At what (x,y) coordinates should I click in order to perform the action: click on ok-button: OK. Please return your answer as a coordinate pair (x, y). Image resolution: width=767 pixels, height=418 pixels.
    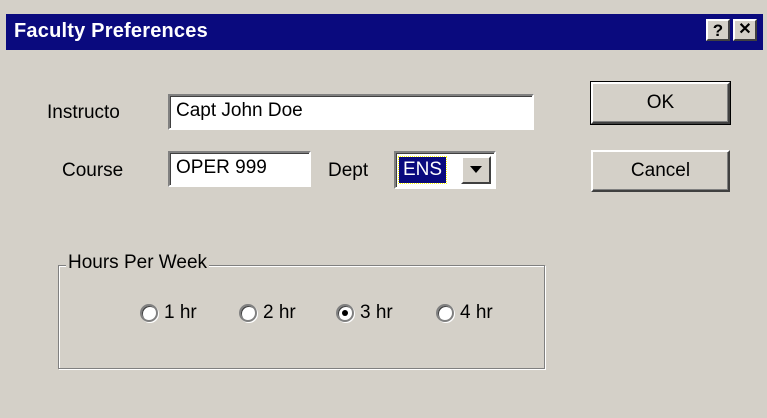
    Looking at the image, I should click on (660, 103).